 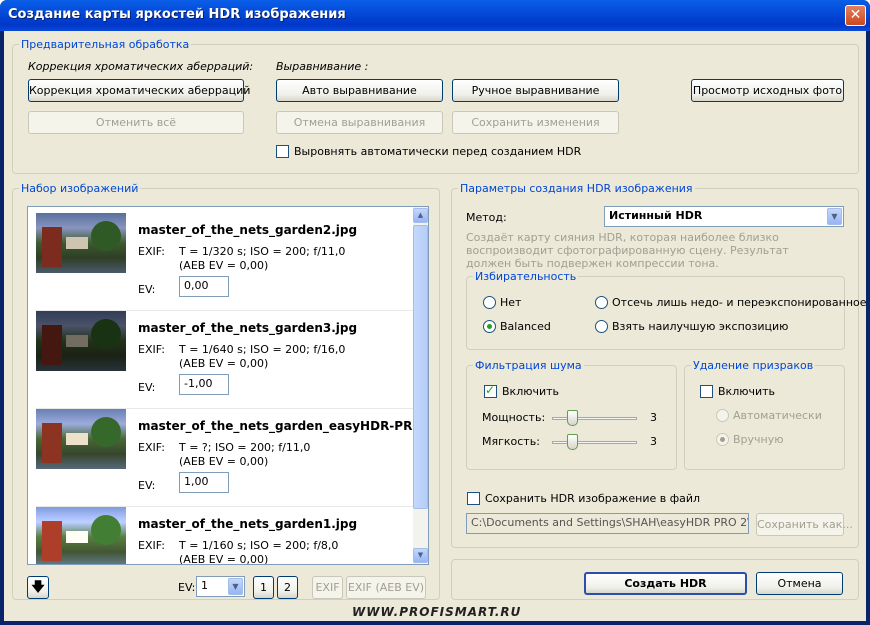 I want to click on selectivity-overunder-label: Отсечь лишь недо- и переэкспонированное, so click(x=739, y=302).